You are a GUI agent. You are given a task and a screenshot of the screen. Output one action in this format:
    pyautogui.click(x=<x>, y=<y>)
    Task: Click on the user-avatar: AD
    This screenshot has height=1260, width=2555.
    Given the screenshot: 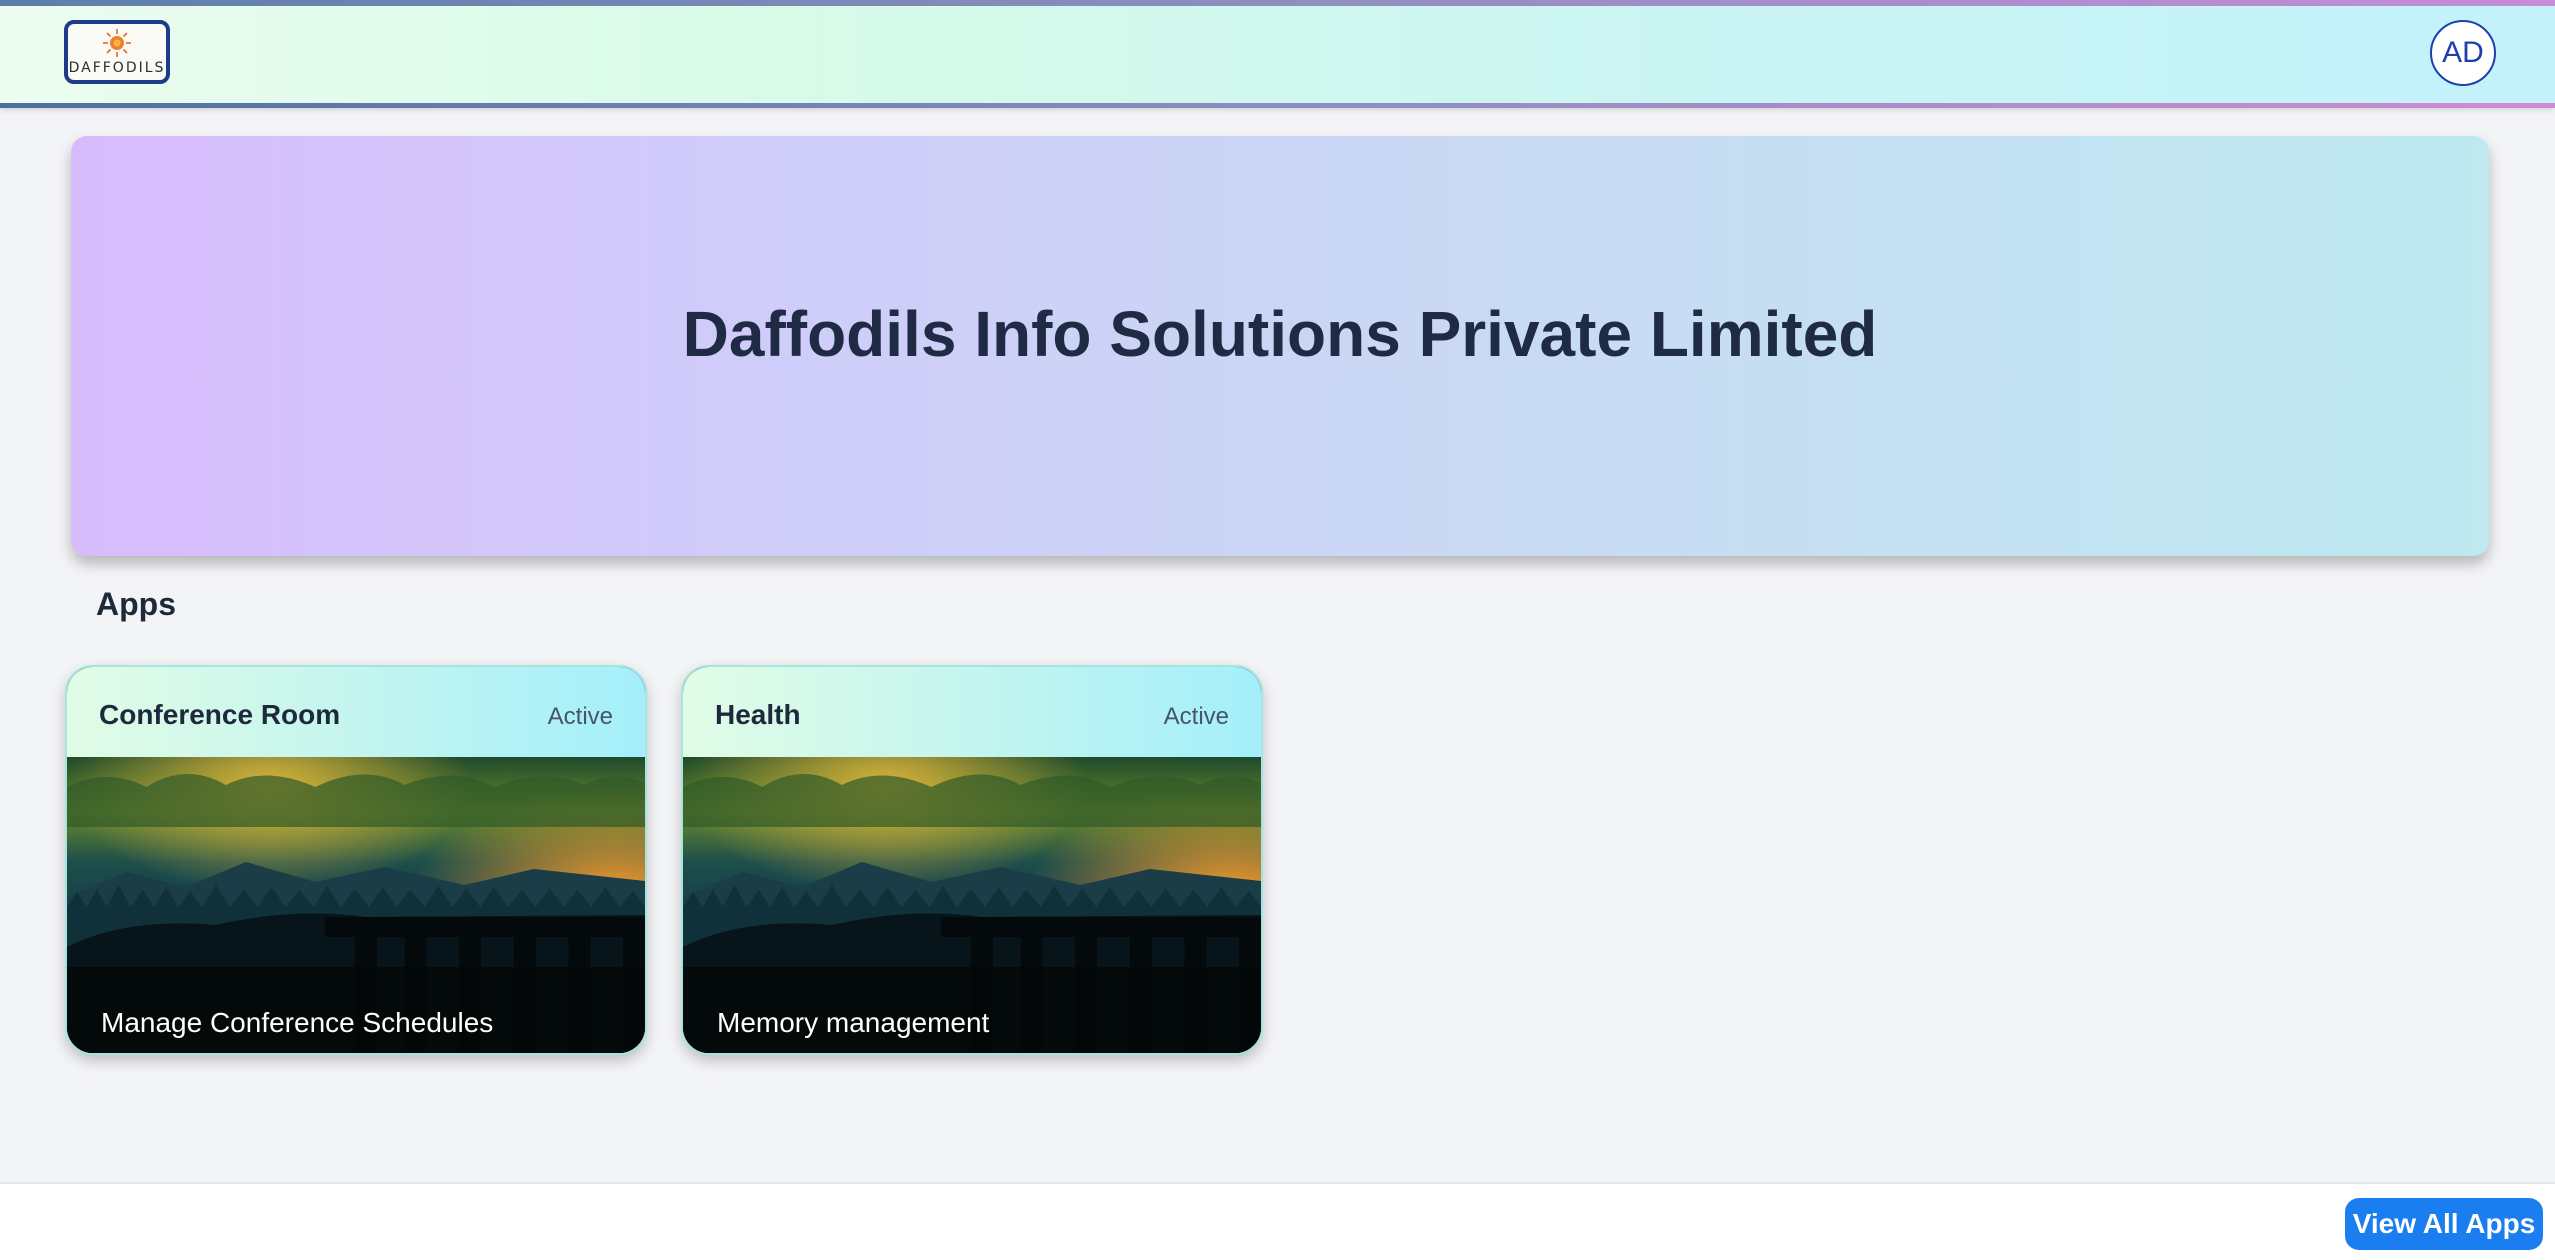 What is the action you would take?
    pyautogui.click(x=2463, y=53)
    